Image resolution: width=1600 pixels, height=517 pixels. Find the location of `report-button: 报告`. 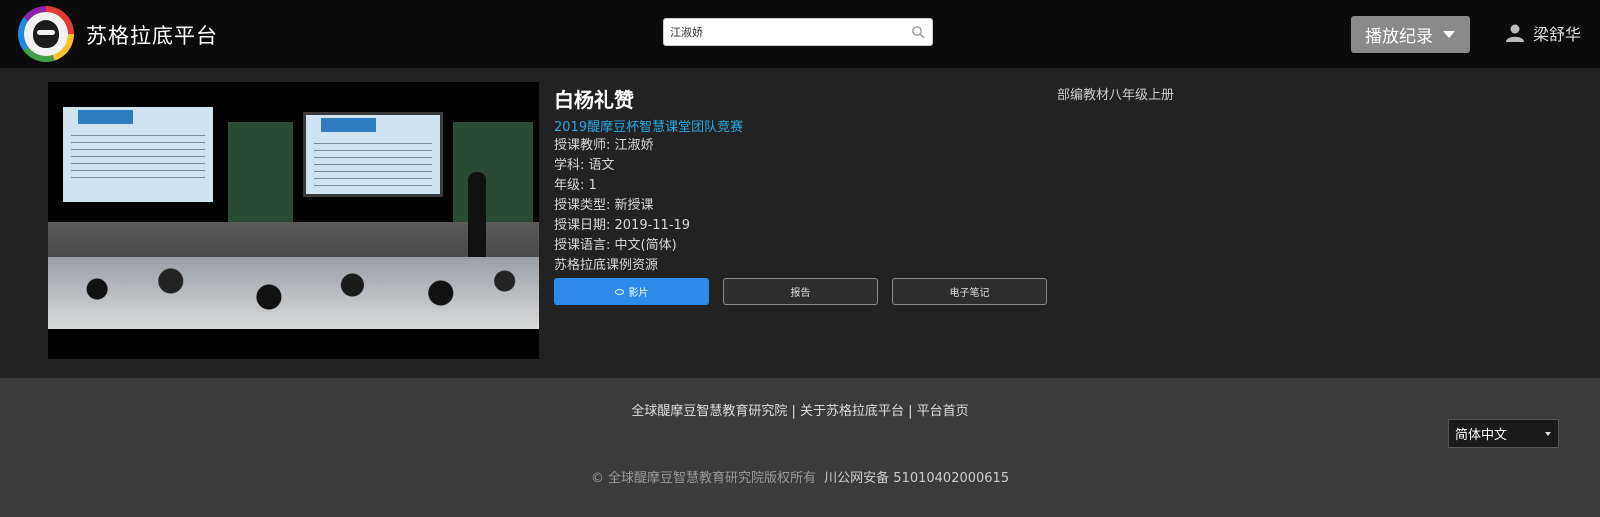

report-button: 报告 is located at coordinates (800, 291).